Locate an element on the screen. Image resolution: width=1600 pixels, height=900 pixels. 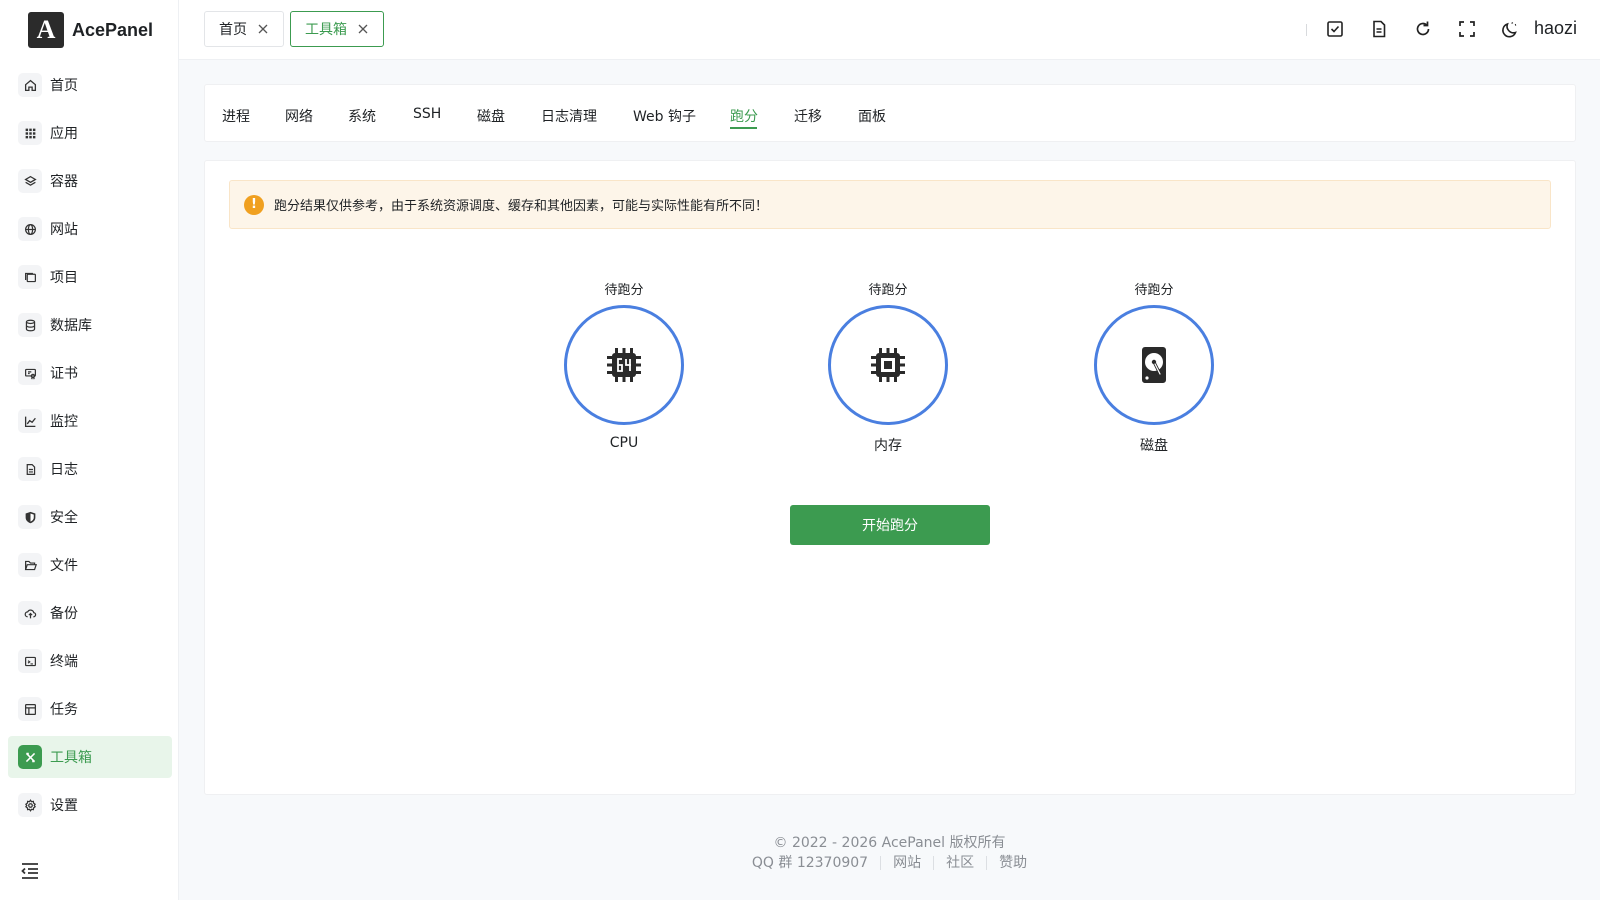
sidebar-item-label: 设置 is located at coordinates (64, 806).